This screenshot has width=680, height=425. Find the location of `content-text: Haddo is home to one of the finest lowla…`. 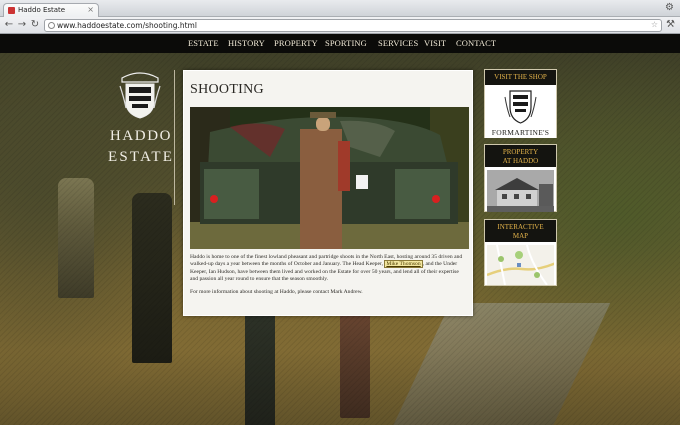

content-text: Haddo is home to one of the finest lowla… is located at coordinates (329, 277).